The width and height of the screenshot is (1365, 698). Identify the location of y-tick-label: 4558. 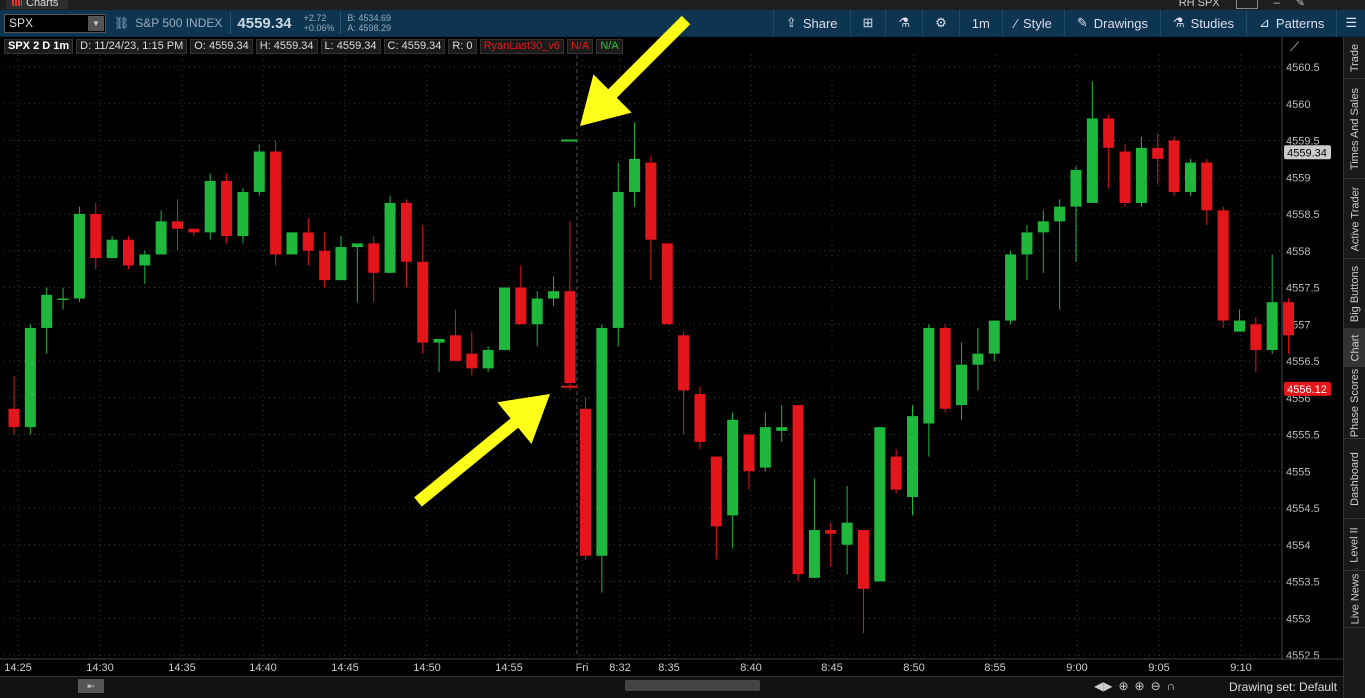
(1298, 252).